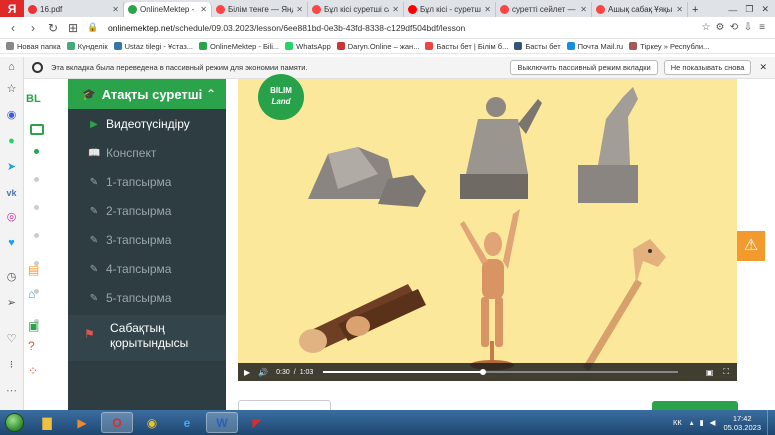 The height and width of the screenshot is (435, 775). What do you see at coordinates (11, 339) in the screenshot?
I see `heart-icon: ♡` at bounding box center [11, 339].